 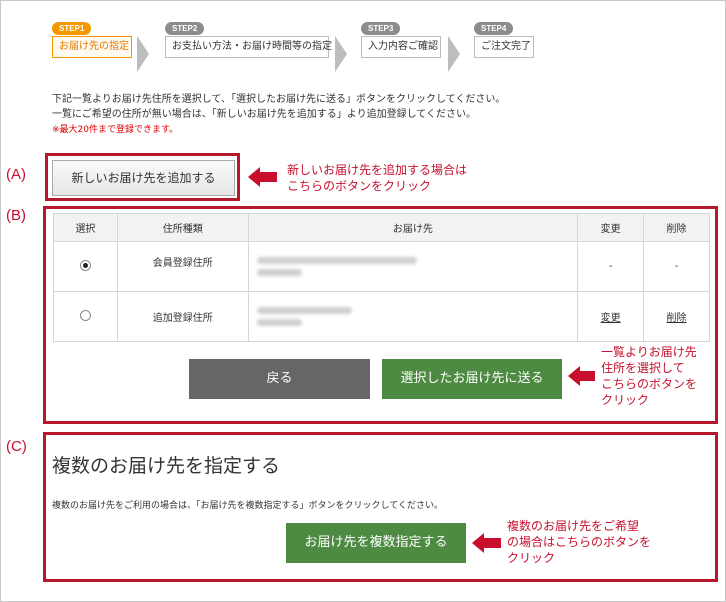 I want to click on callout-c: 複数のお届け先をご希望 の場合はこちらのボタンを クリック, so click(x=579, y=542).